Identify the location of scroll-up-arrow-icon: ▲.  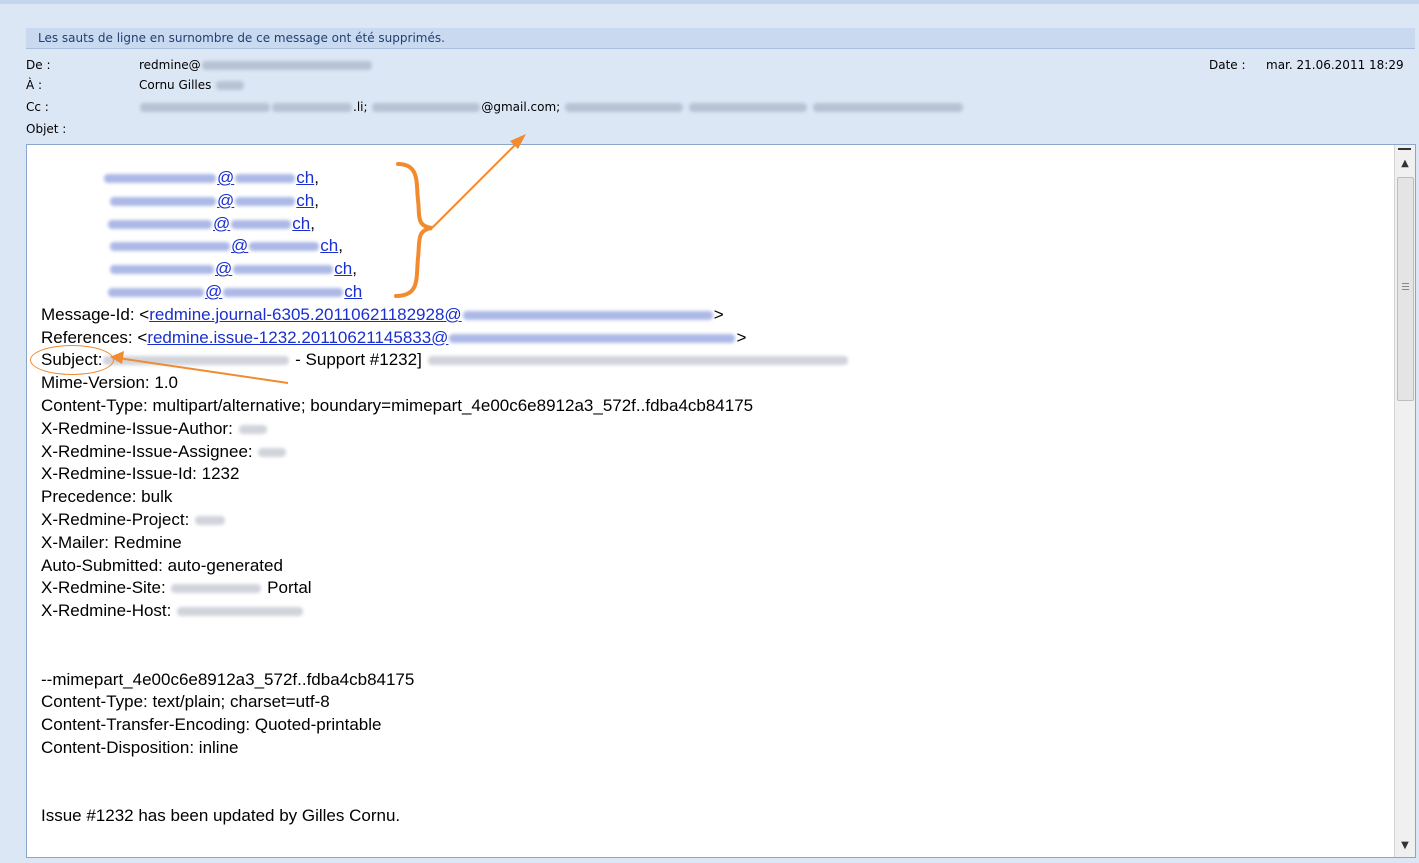
(1405, 164).